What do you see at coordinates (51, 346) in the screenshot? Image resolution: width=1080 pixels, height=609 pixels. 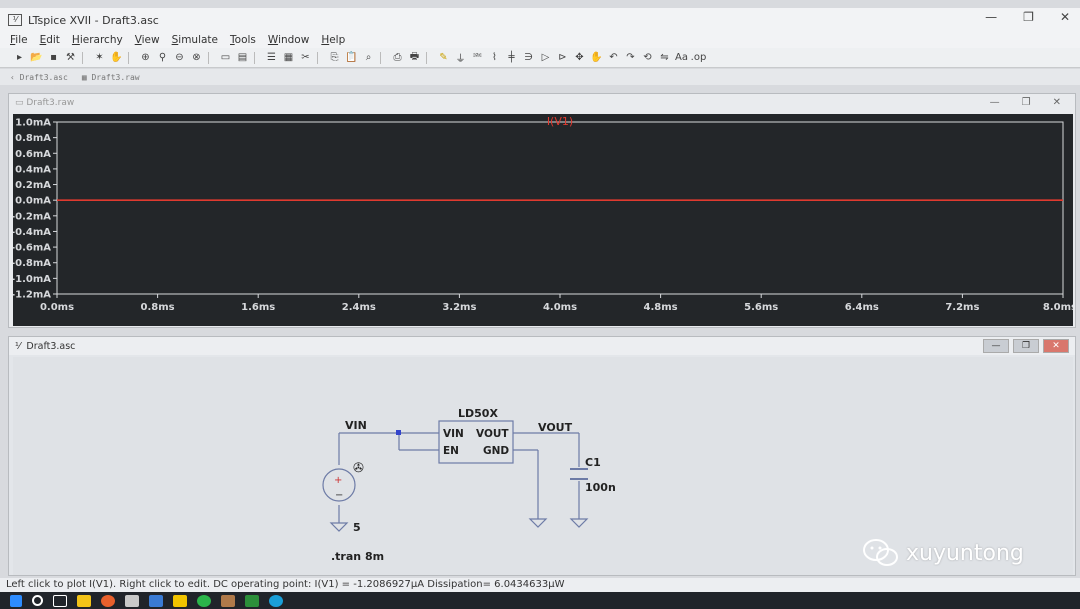 I see `schematic-title: Draft3.asc` at bounding box center [51, 346].